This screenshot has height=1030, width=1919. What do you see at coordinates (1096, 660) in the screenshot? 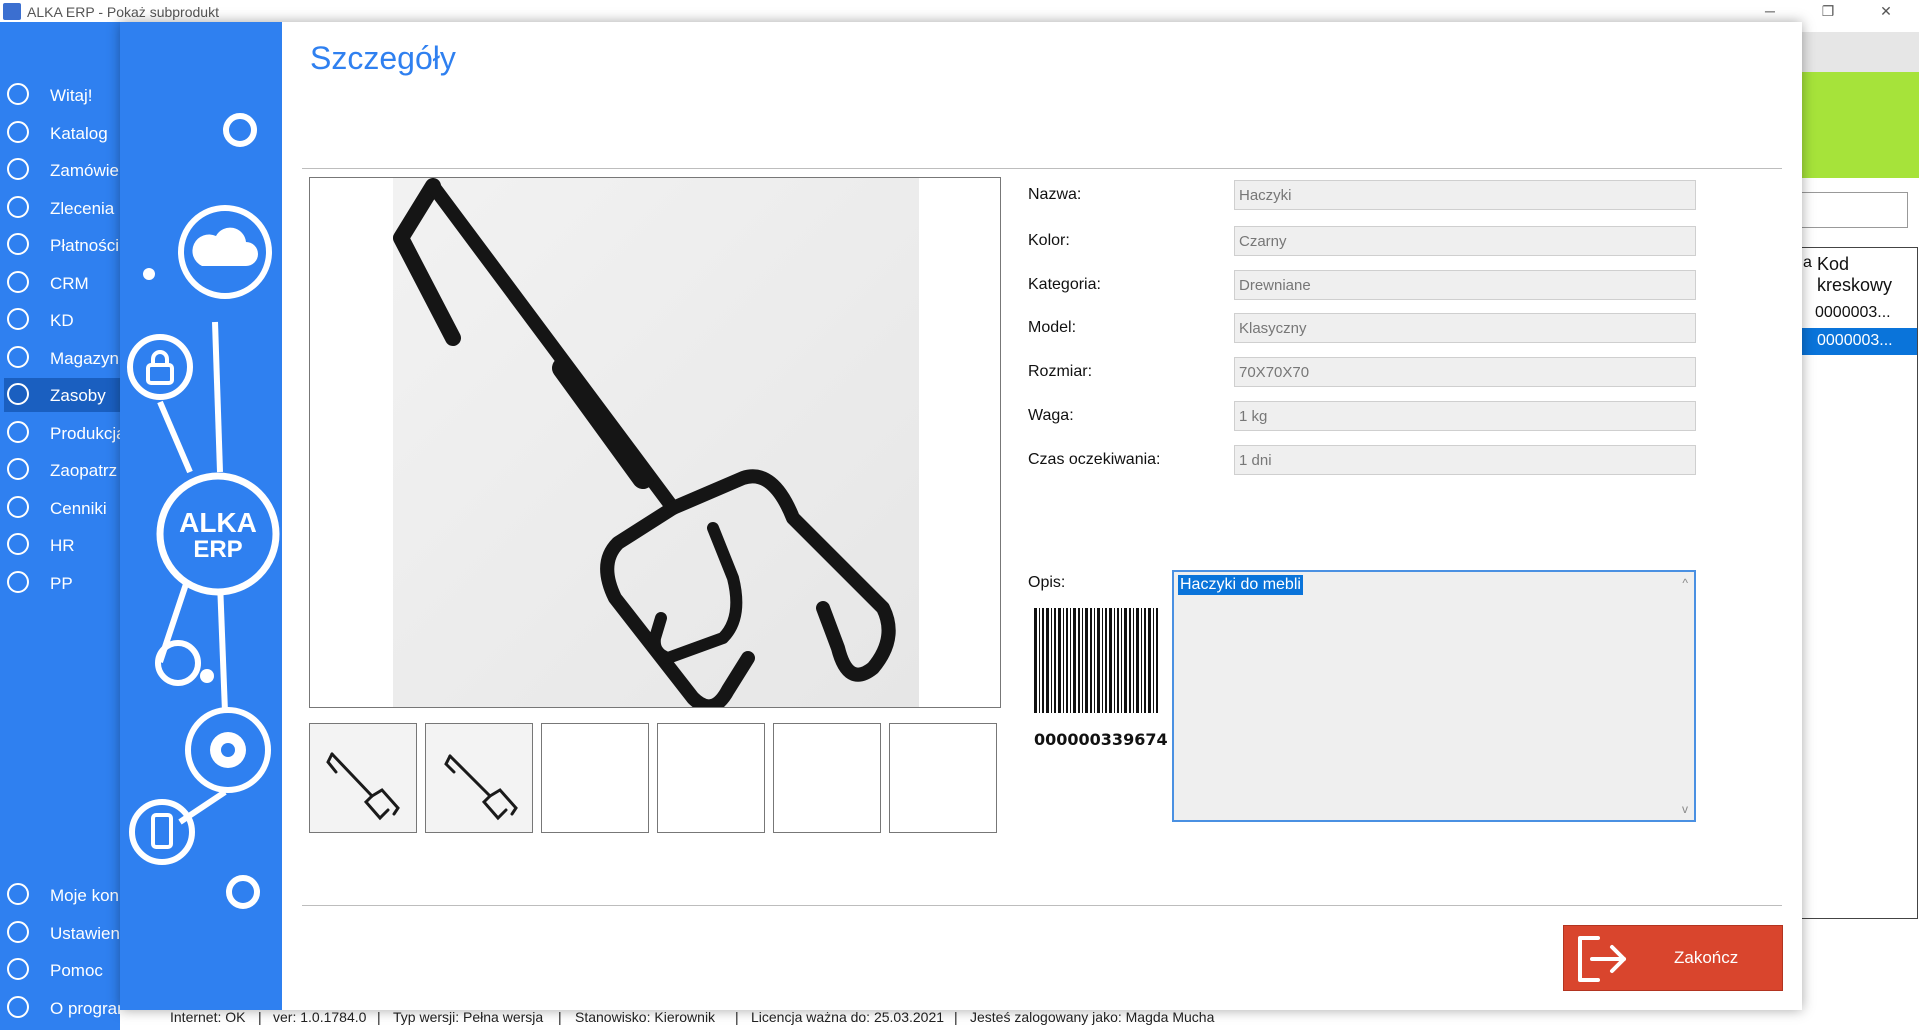
I see `barcode-image` at bounding box center [1096, 660].